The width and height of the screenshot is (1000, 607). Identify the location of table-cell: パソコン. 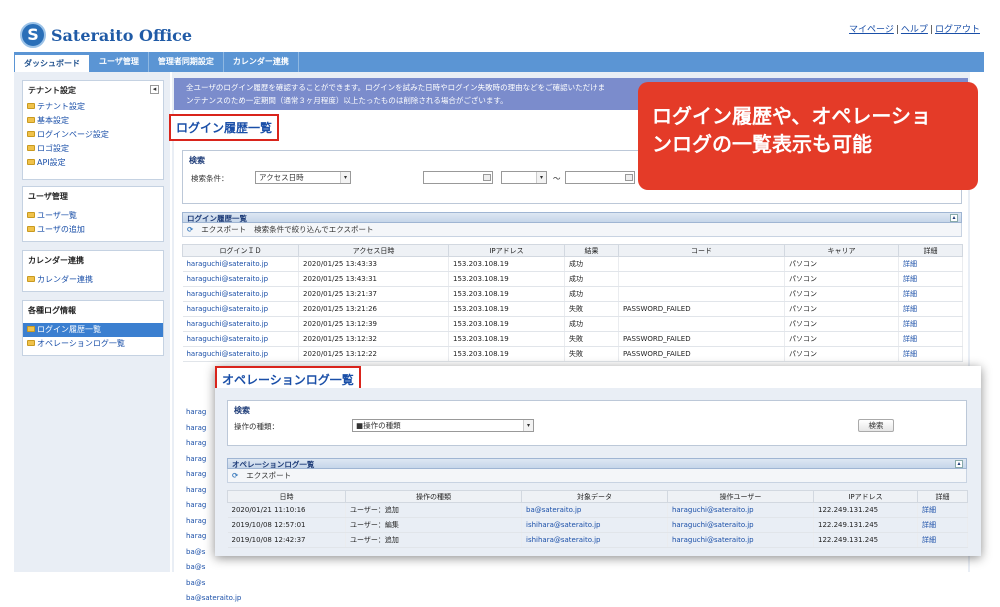
(841, 264).